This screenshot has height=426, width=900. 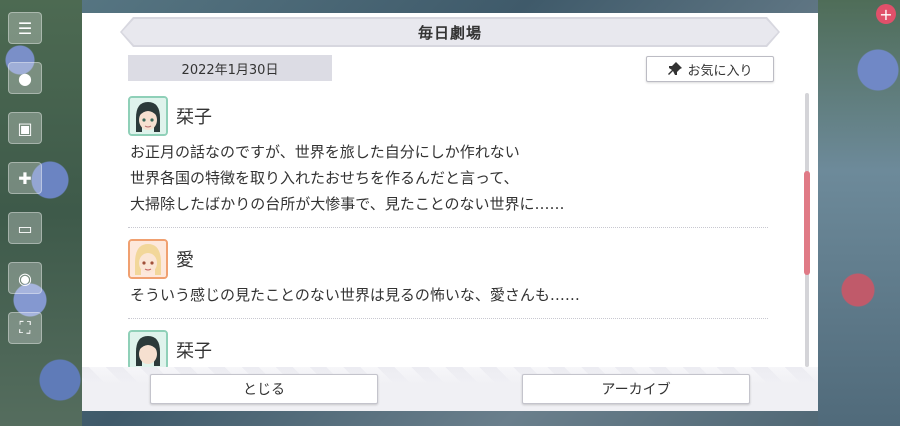 What do you see at coordinates (230, 68) in the screenshot?
I see `date-label: 2022年1月30日` at bounding box center [230, 68].